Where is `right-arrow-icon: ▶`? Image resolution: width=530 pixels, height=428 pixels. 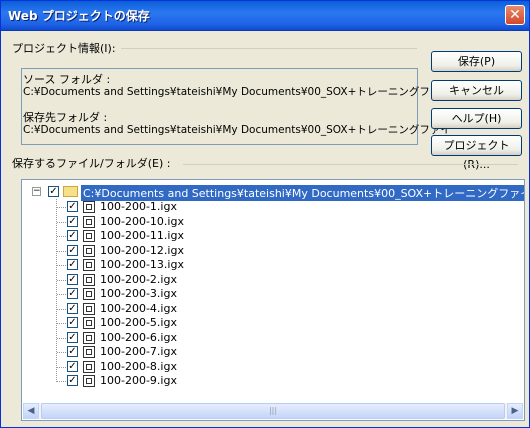 right-arrow-icon: ▶ is located at coordinates (515, 411).